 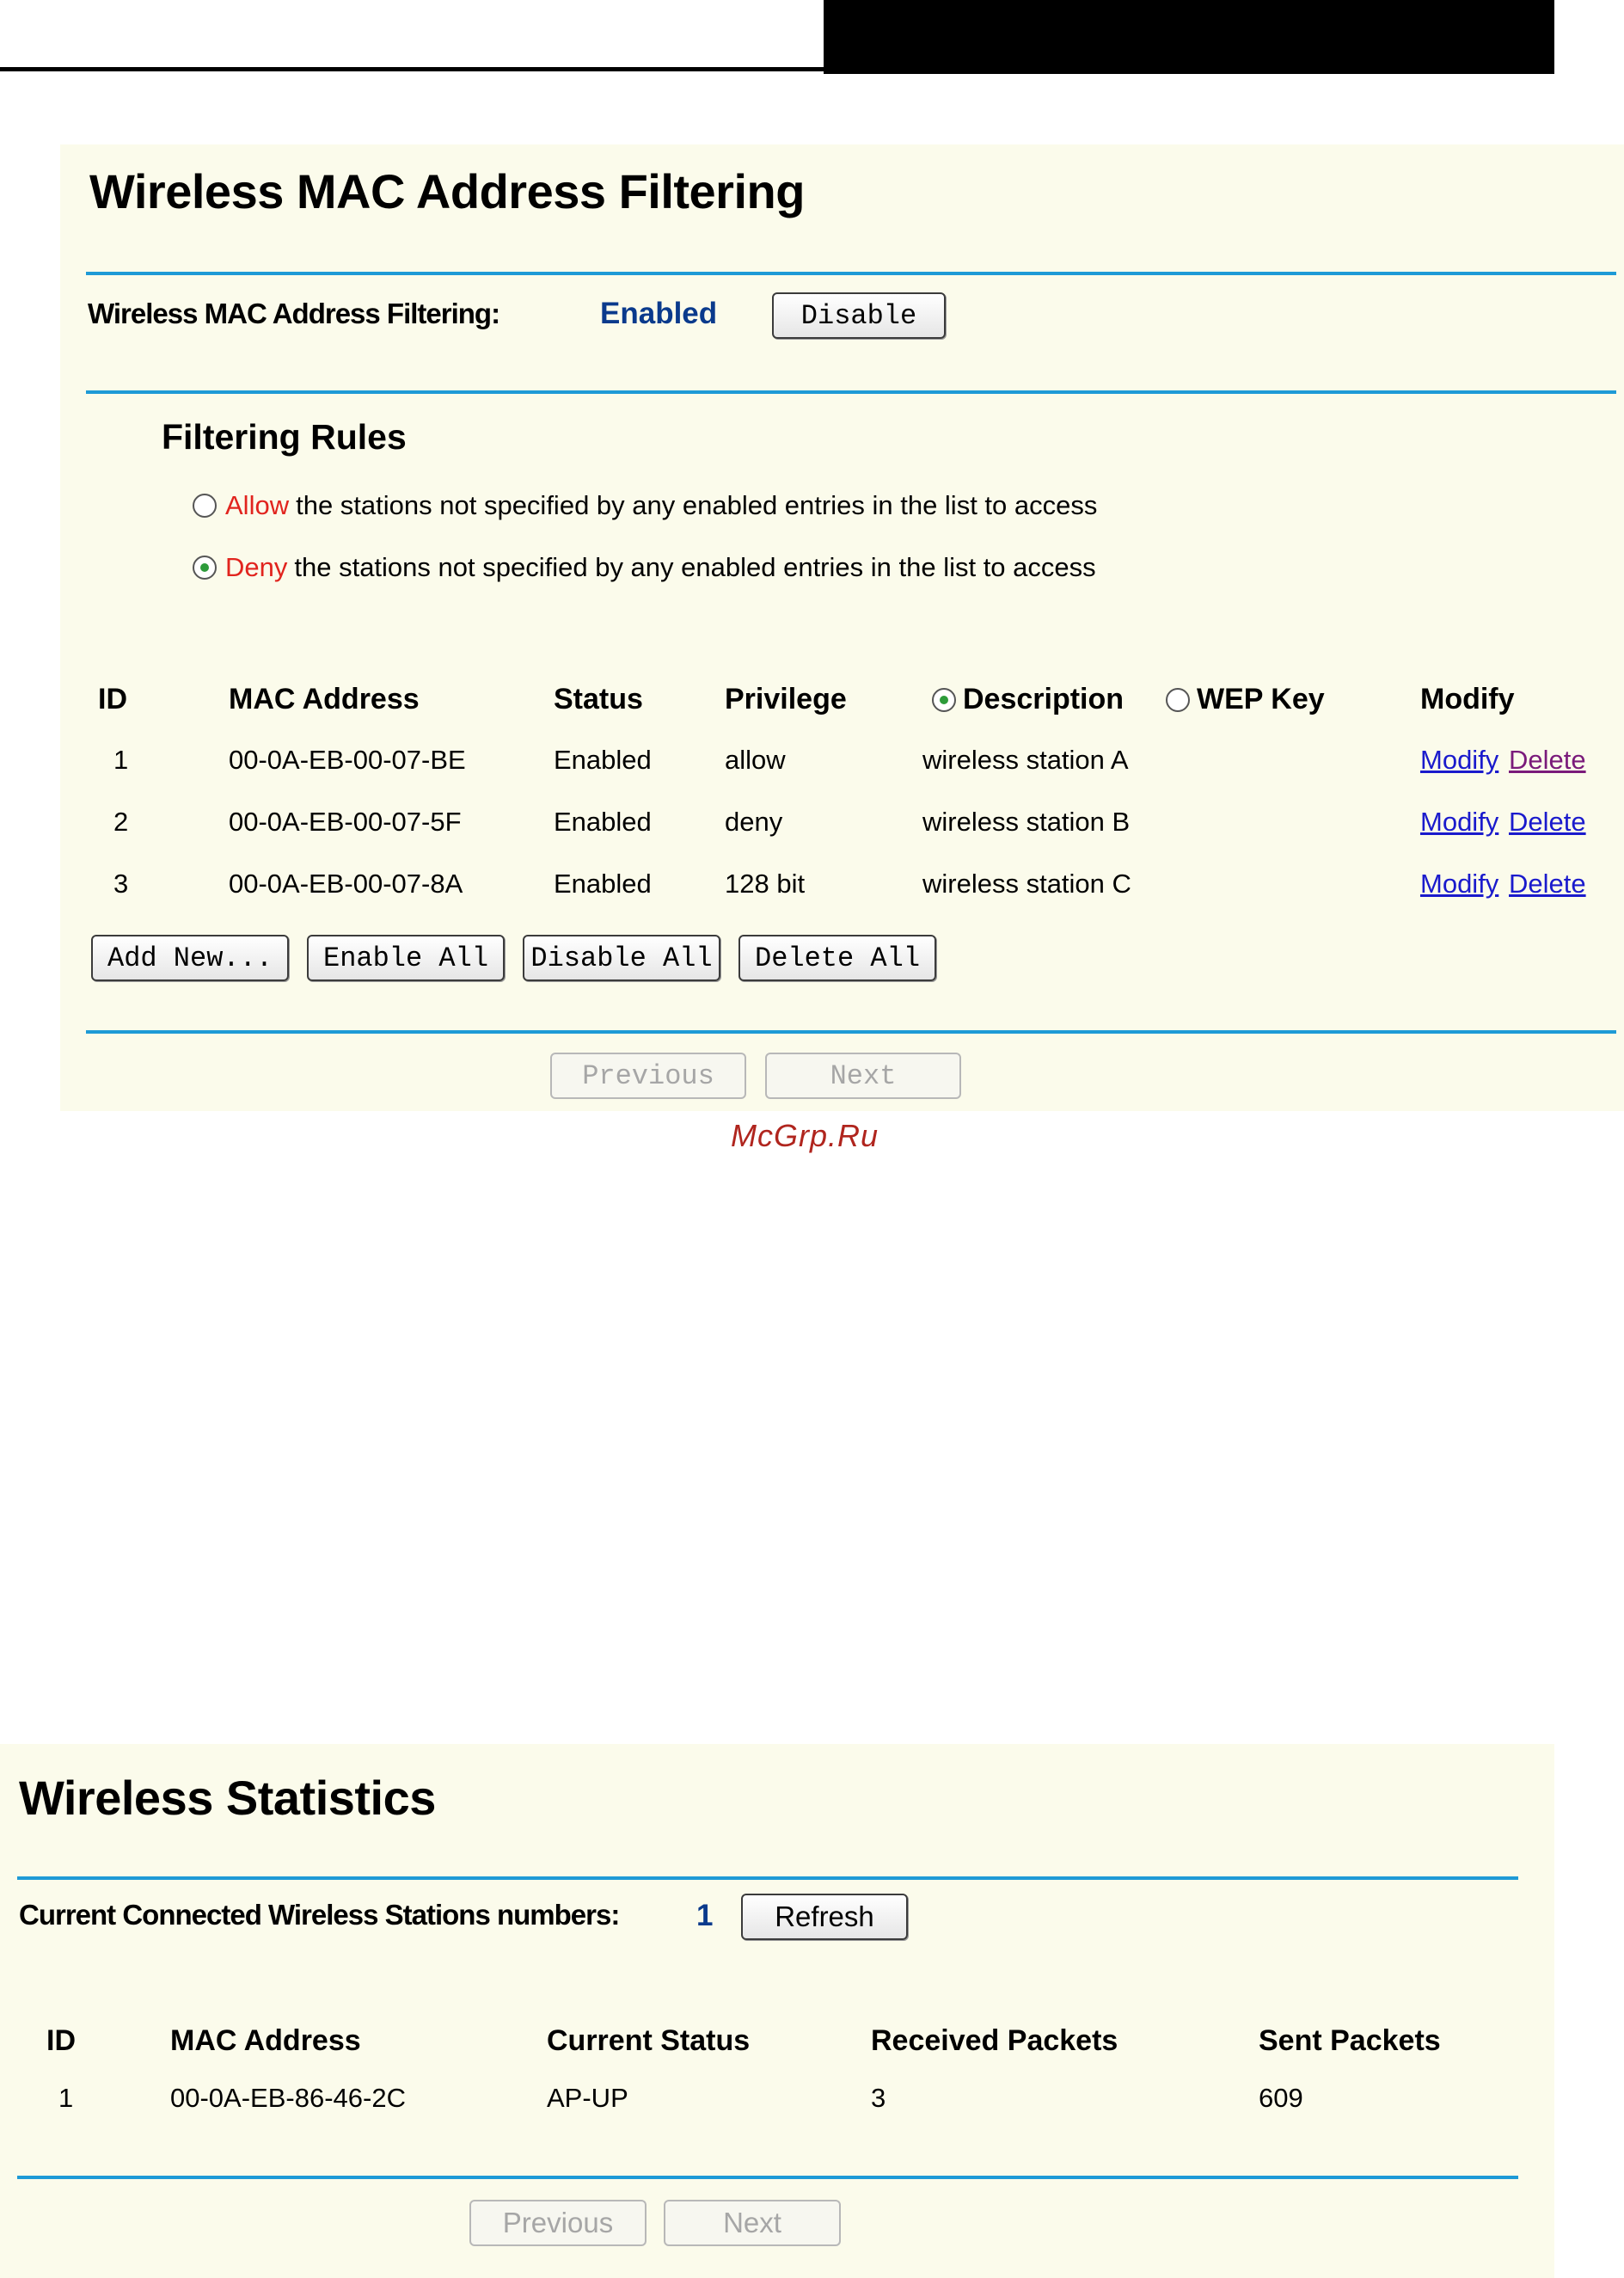 What do you see at coordinates (256, 567) in the screenshot?
I see `deny-keyword: Deny` at bounding box center [256, 567].